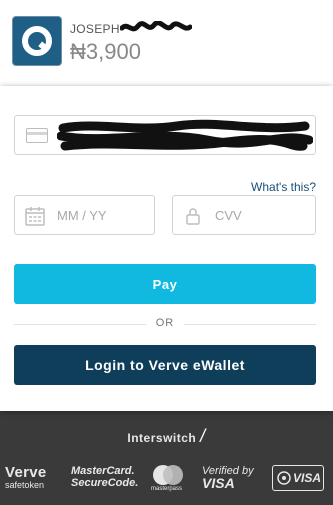 The image size is (333, 505). What do you see at coordinates (203, 436) in the screenshot?
I see `interswitch-slash-icon: /` at bounding box center [203, 436].